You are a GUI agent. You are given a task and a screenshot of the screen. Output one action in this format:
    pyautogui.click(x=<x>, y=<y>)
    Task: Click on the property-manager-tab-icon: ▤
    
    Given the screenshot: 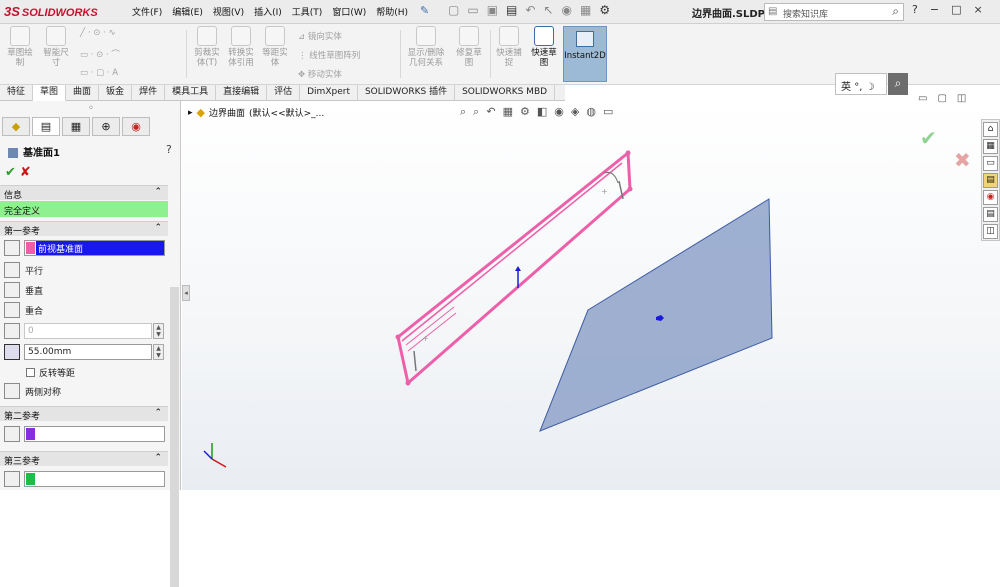 What is the action you would take?
    pyautogui.click(x=46, y=126)
    